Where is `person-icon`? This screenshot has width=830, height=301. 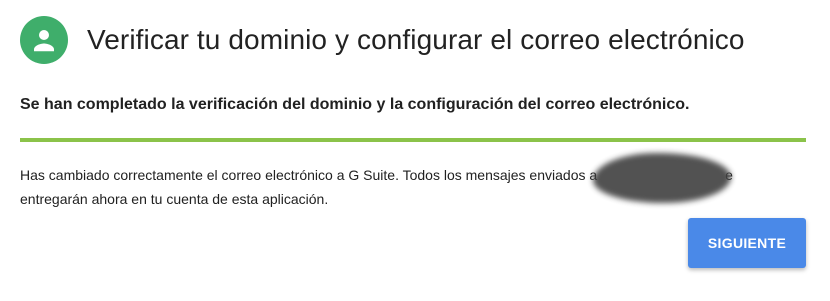 person-icon is located at coordinates (44, 41).